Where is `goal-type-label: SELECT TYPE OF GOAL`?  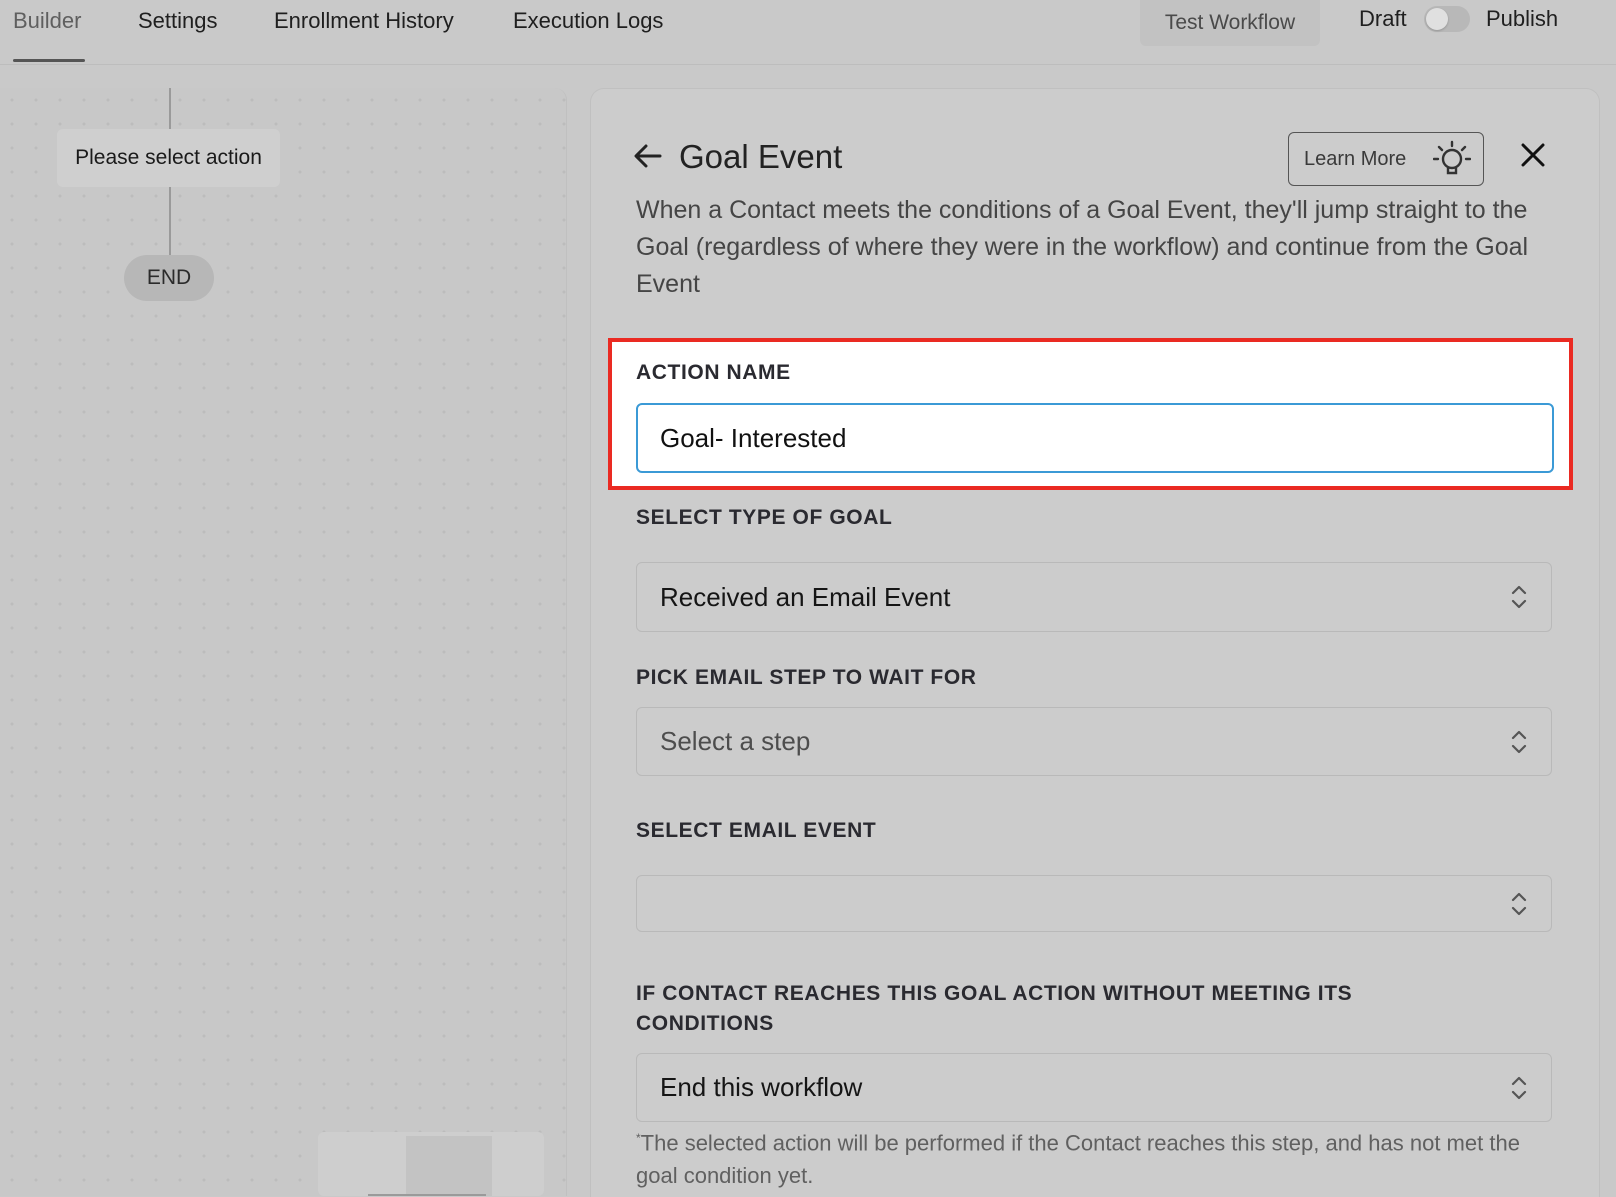 goal-type-label: SELECT TYPE OF GOAL is located at coordinates (764, 517).